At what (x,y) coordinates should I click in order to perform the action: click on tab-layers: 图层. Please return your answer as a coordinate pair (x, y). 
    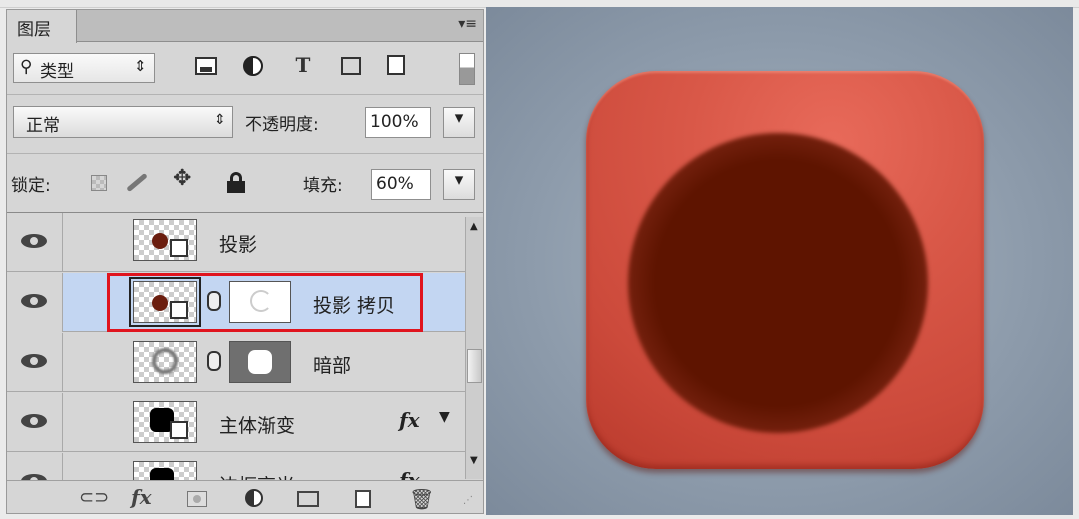
    Looking at the image, I should click on (42, 26).